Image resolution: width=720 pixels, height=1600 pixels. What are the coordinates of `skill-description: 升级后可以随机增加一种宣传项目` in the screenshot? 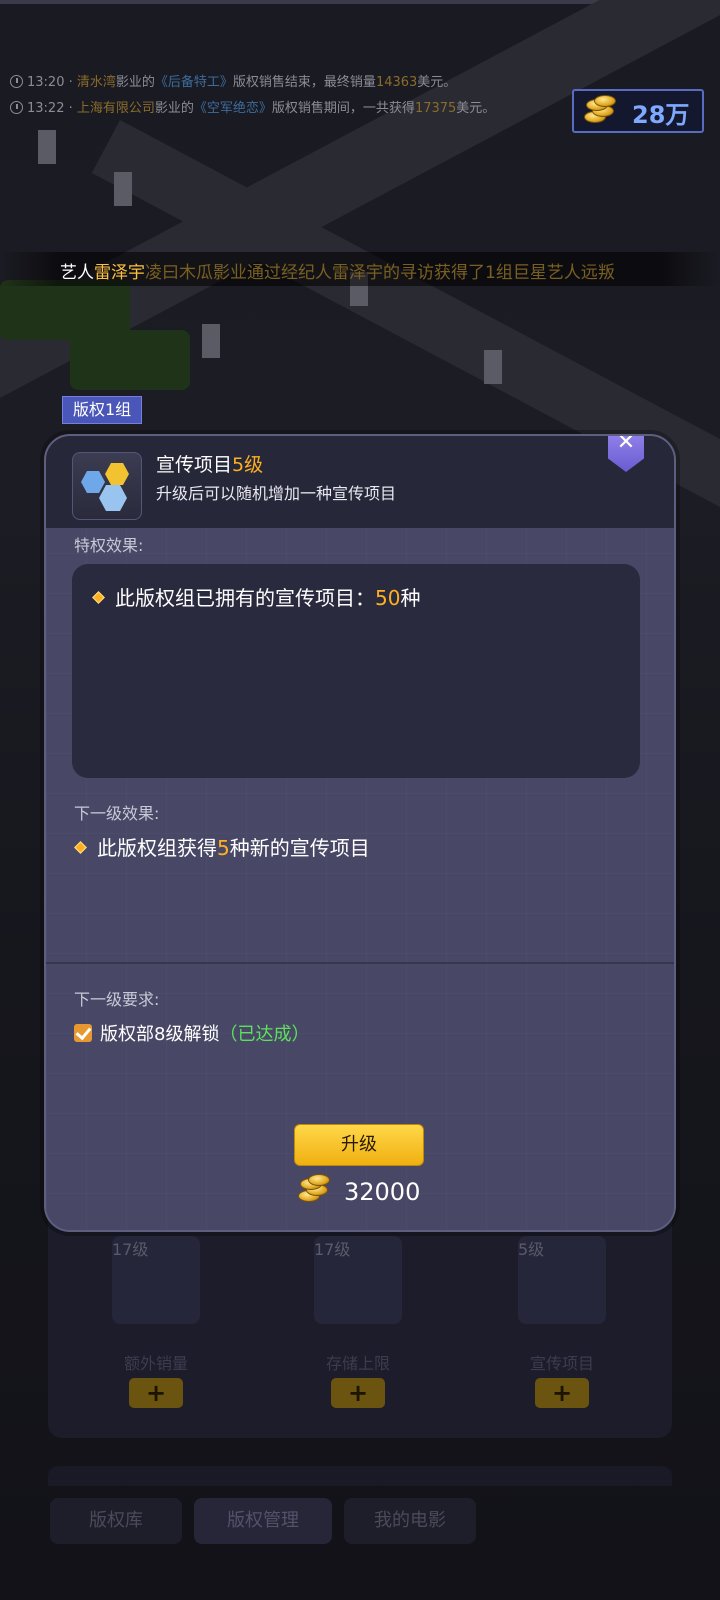 It's located at (276, 493).